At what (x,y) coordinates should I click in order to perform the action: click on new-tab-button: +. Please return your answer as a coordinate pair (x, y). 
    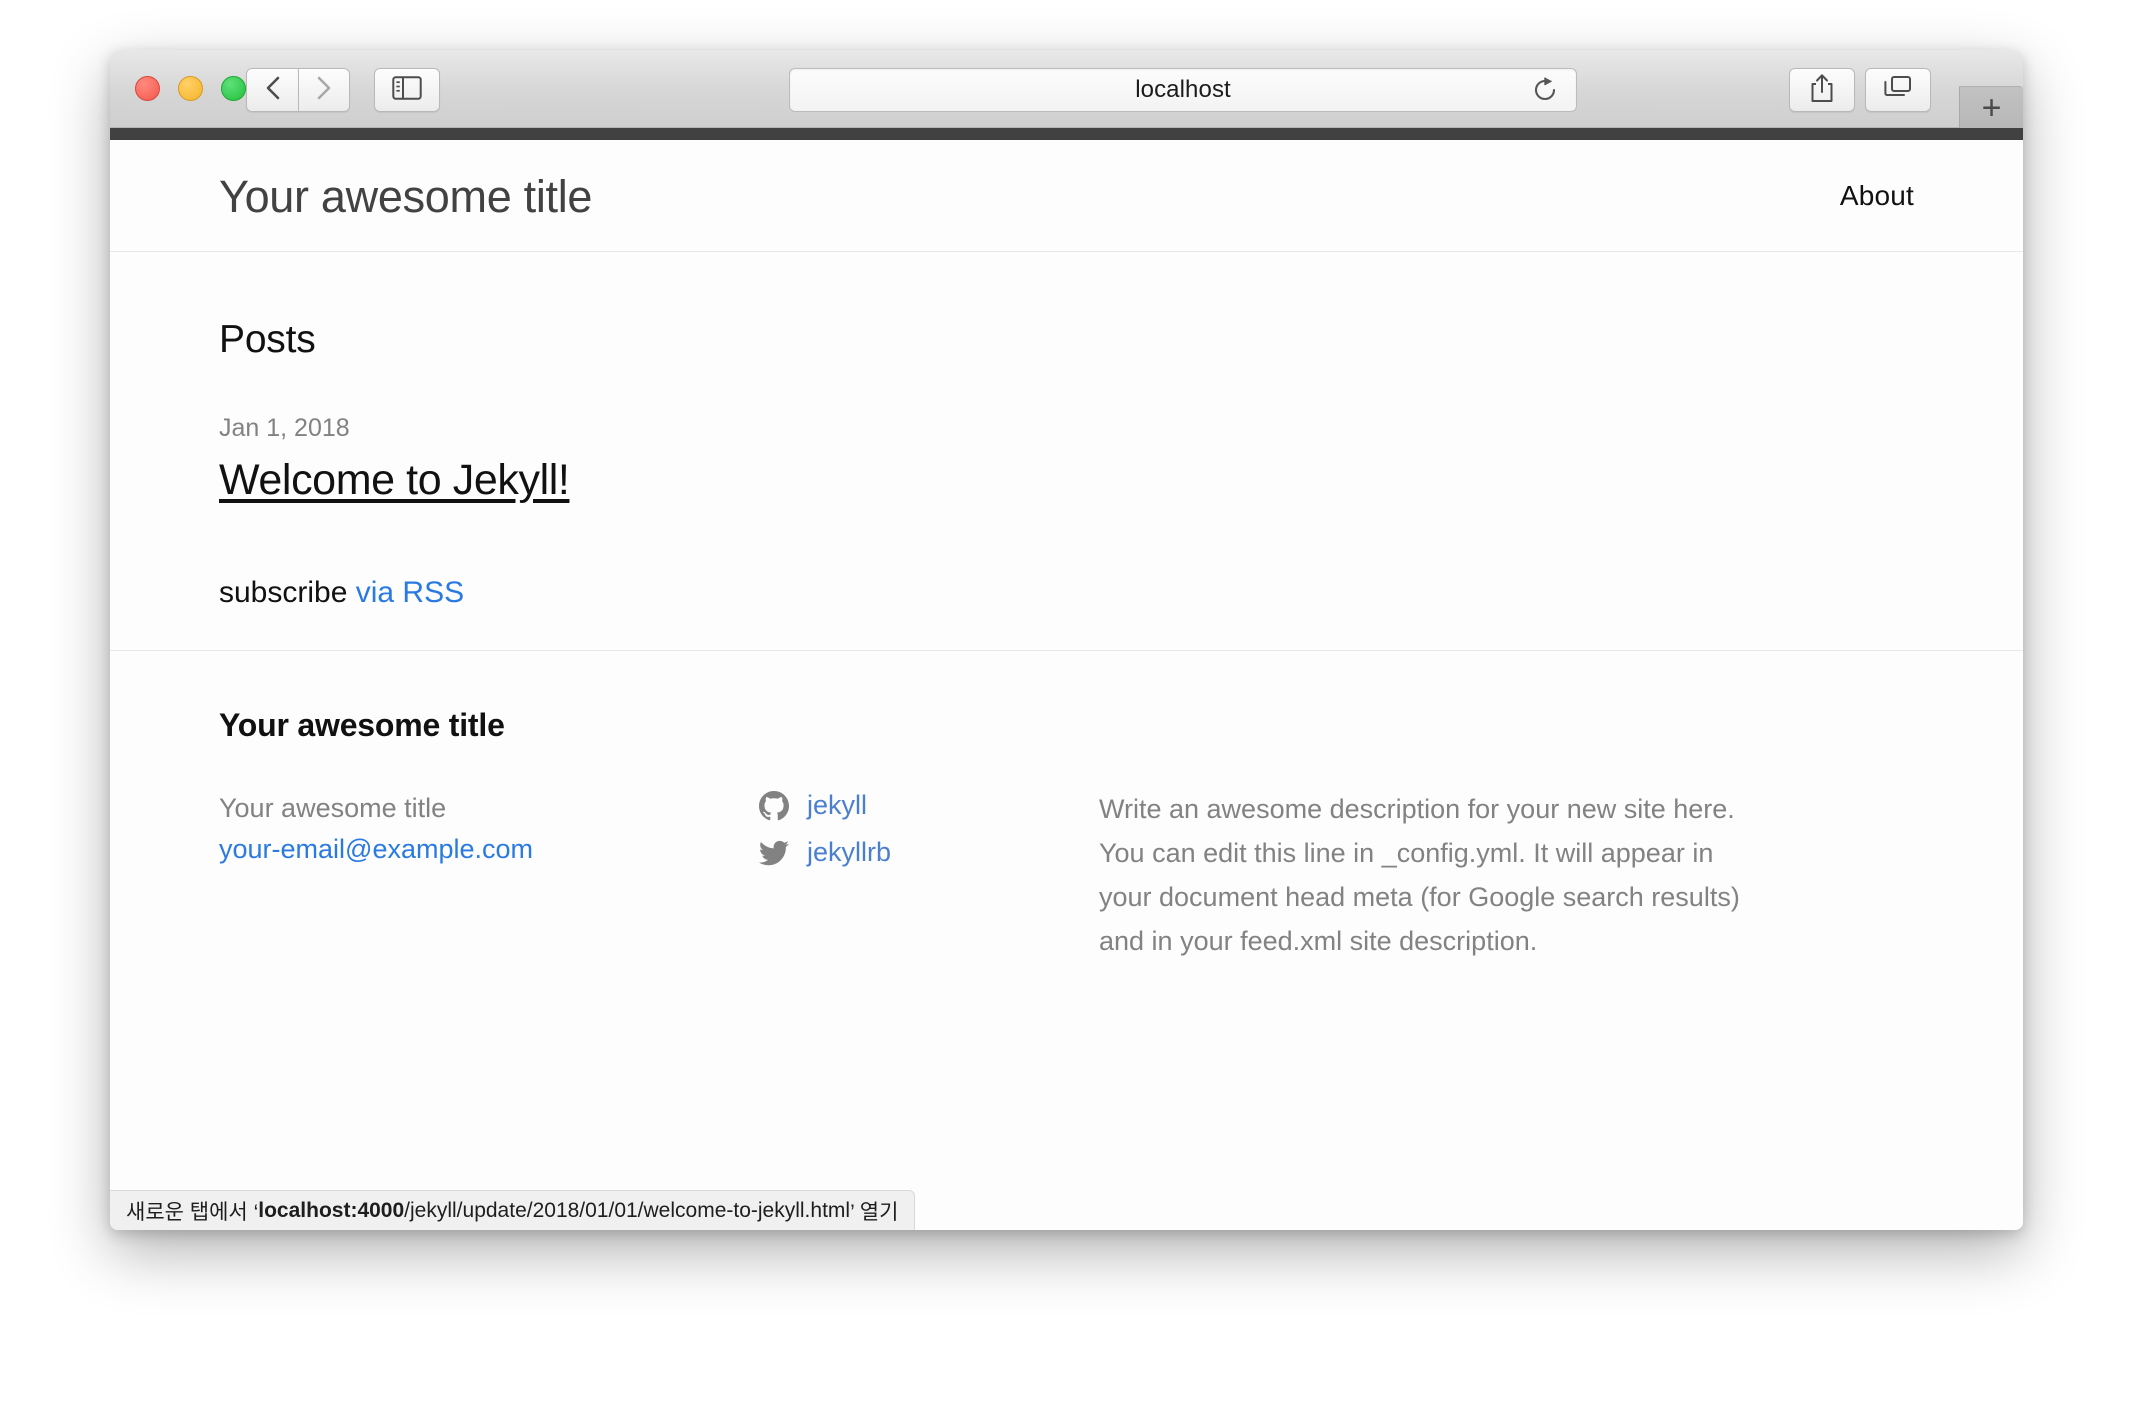
    Looking at the image, I should click on (1991, 107).